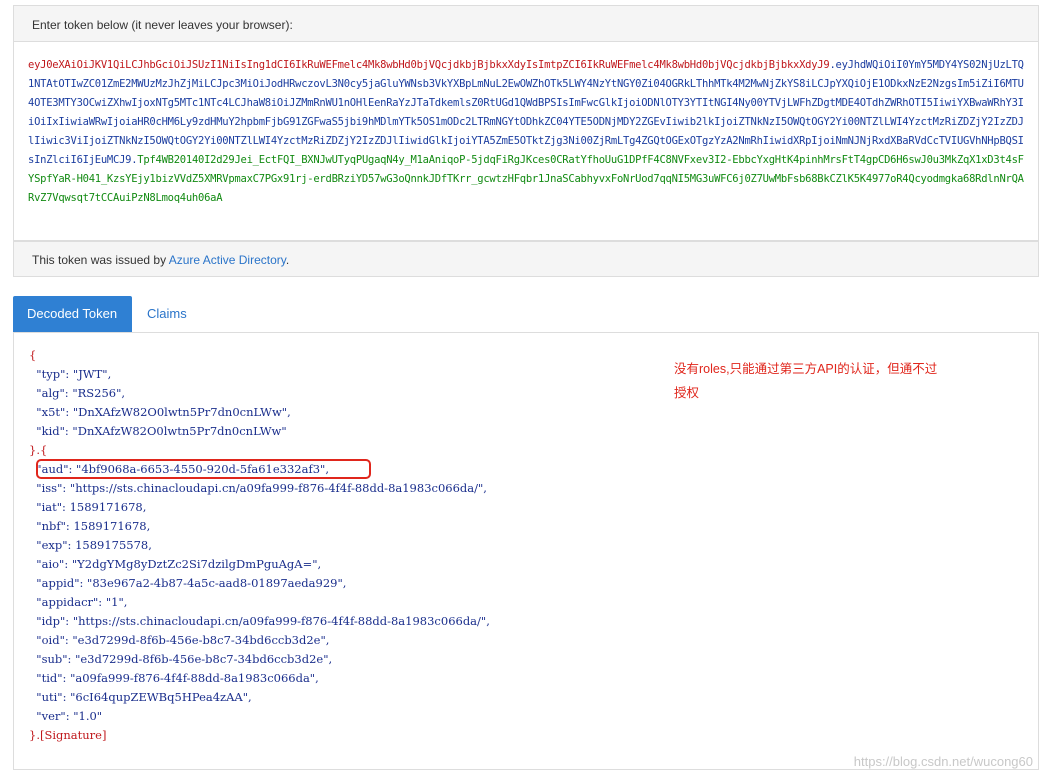 This screenshot has width=1045, height=778. Describe the element at coordinates (158, 431) in the screenshot. I see `decoded-line: "kid": "DnXAfzW82O0lwtn5Pr7dn0cnLWw"` at that location.